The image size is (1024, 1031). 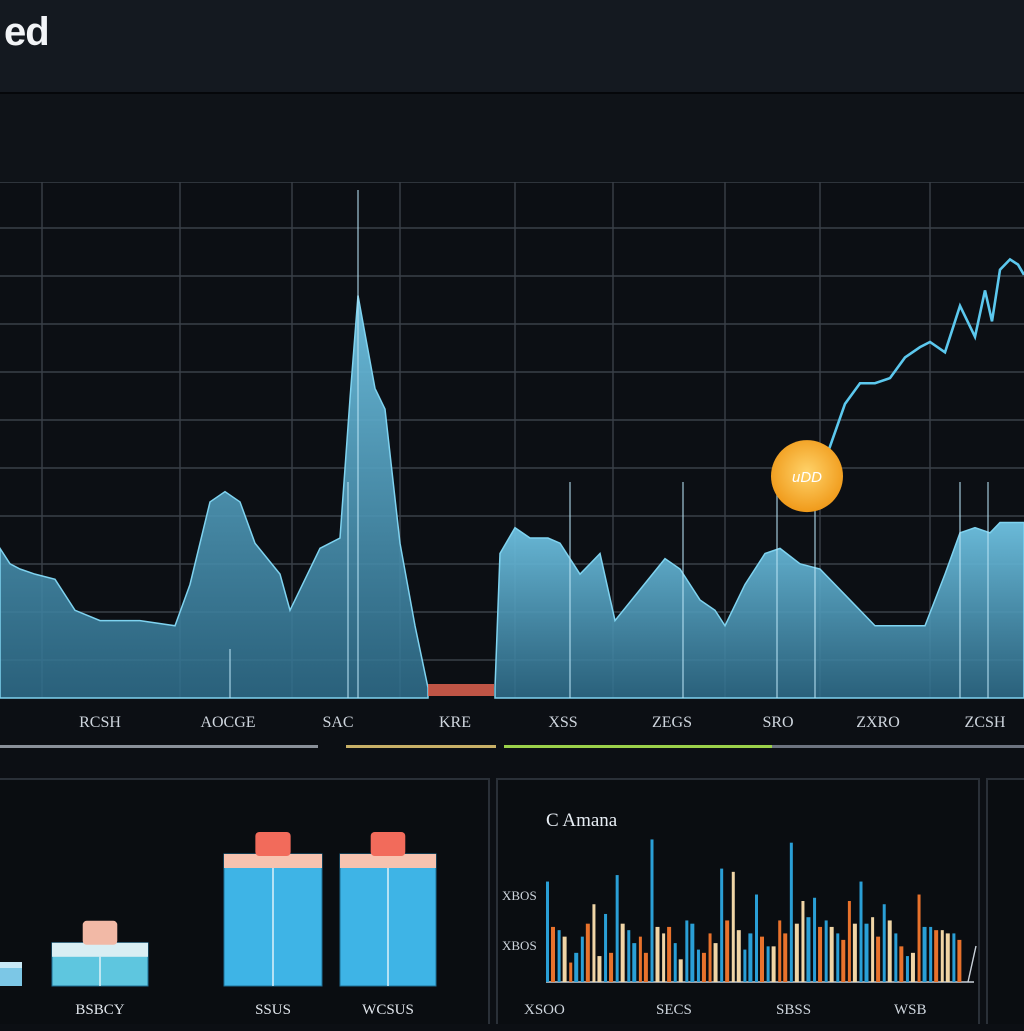 I want to click on bar-x-tick-label: SECS, so click(x=674, y=1010).